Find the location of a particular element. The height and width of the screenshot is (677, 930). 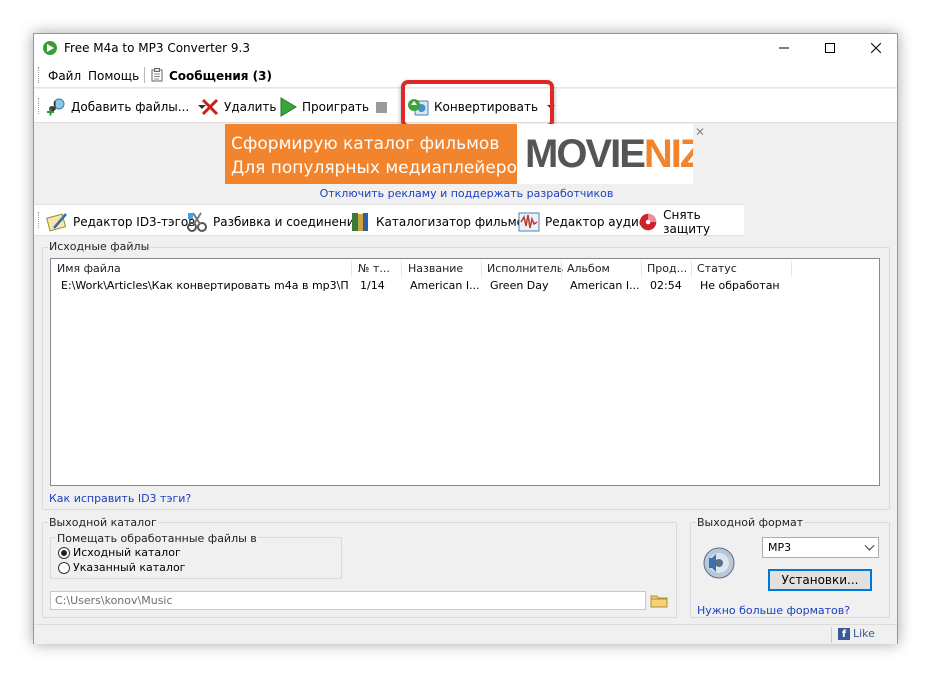

radio-source-label: Исходный каталог is located at coordinates (127, 552).